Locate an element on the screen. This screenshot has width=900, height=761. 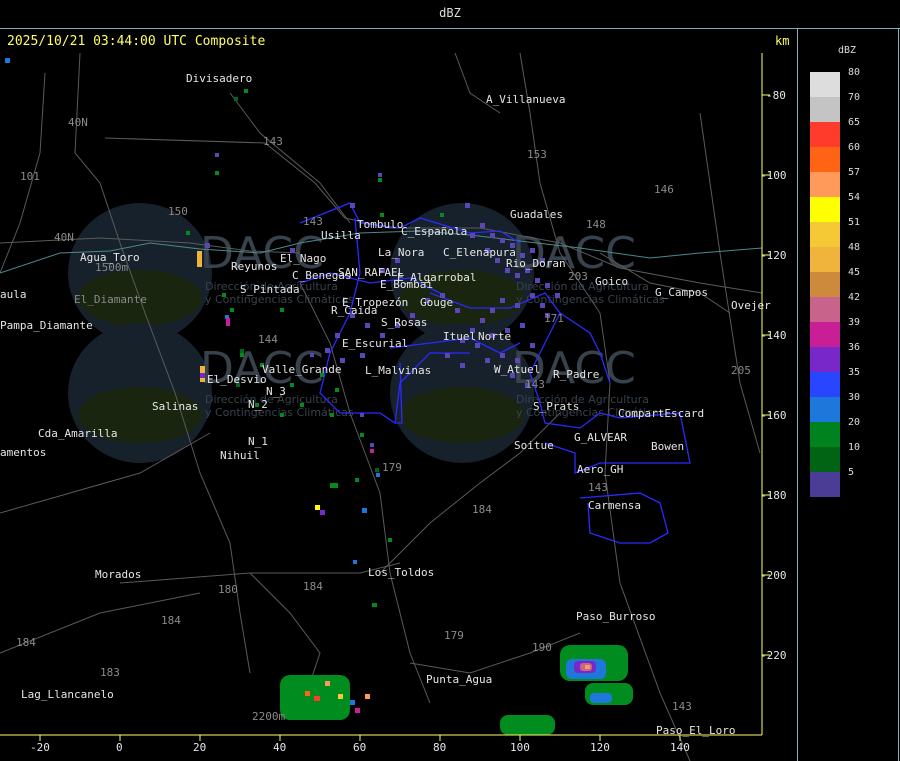
y-tick-label: -220 is located at coordinates (773, 655).